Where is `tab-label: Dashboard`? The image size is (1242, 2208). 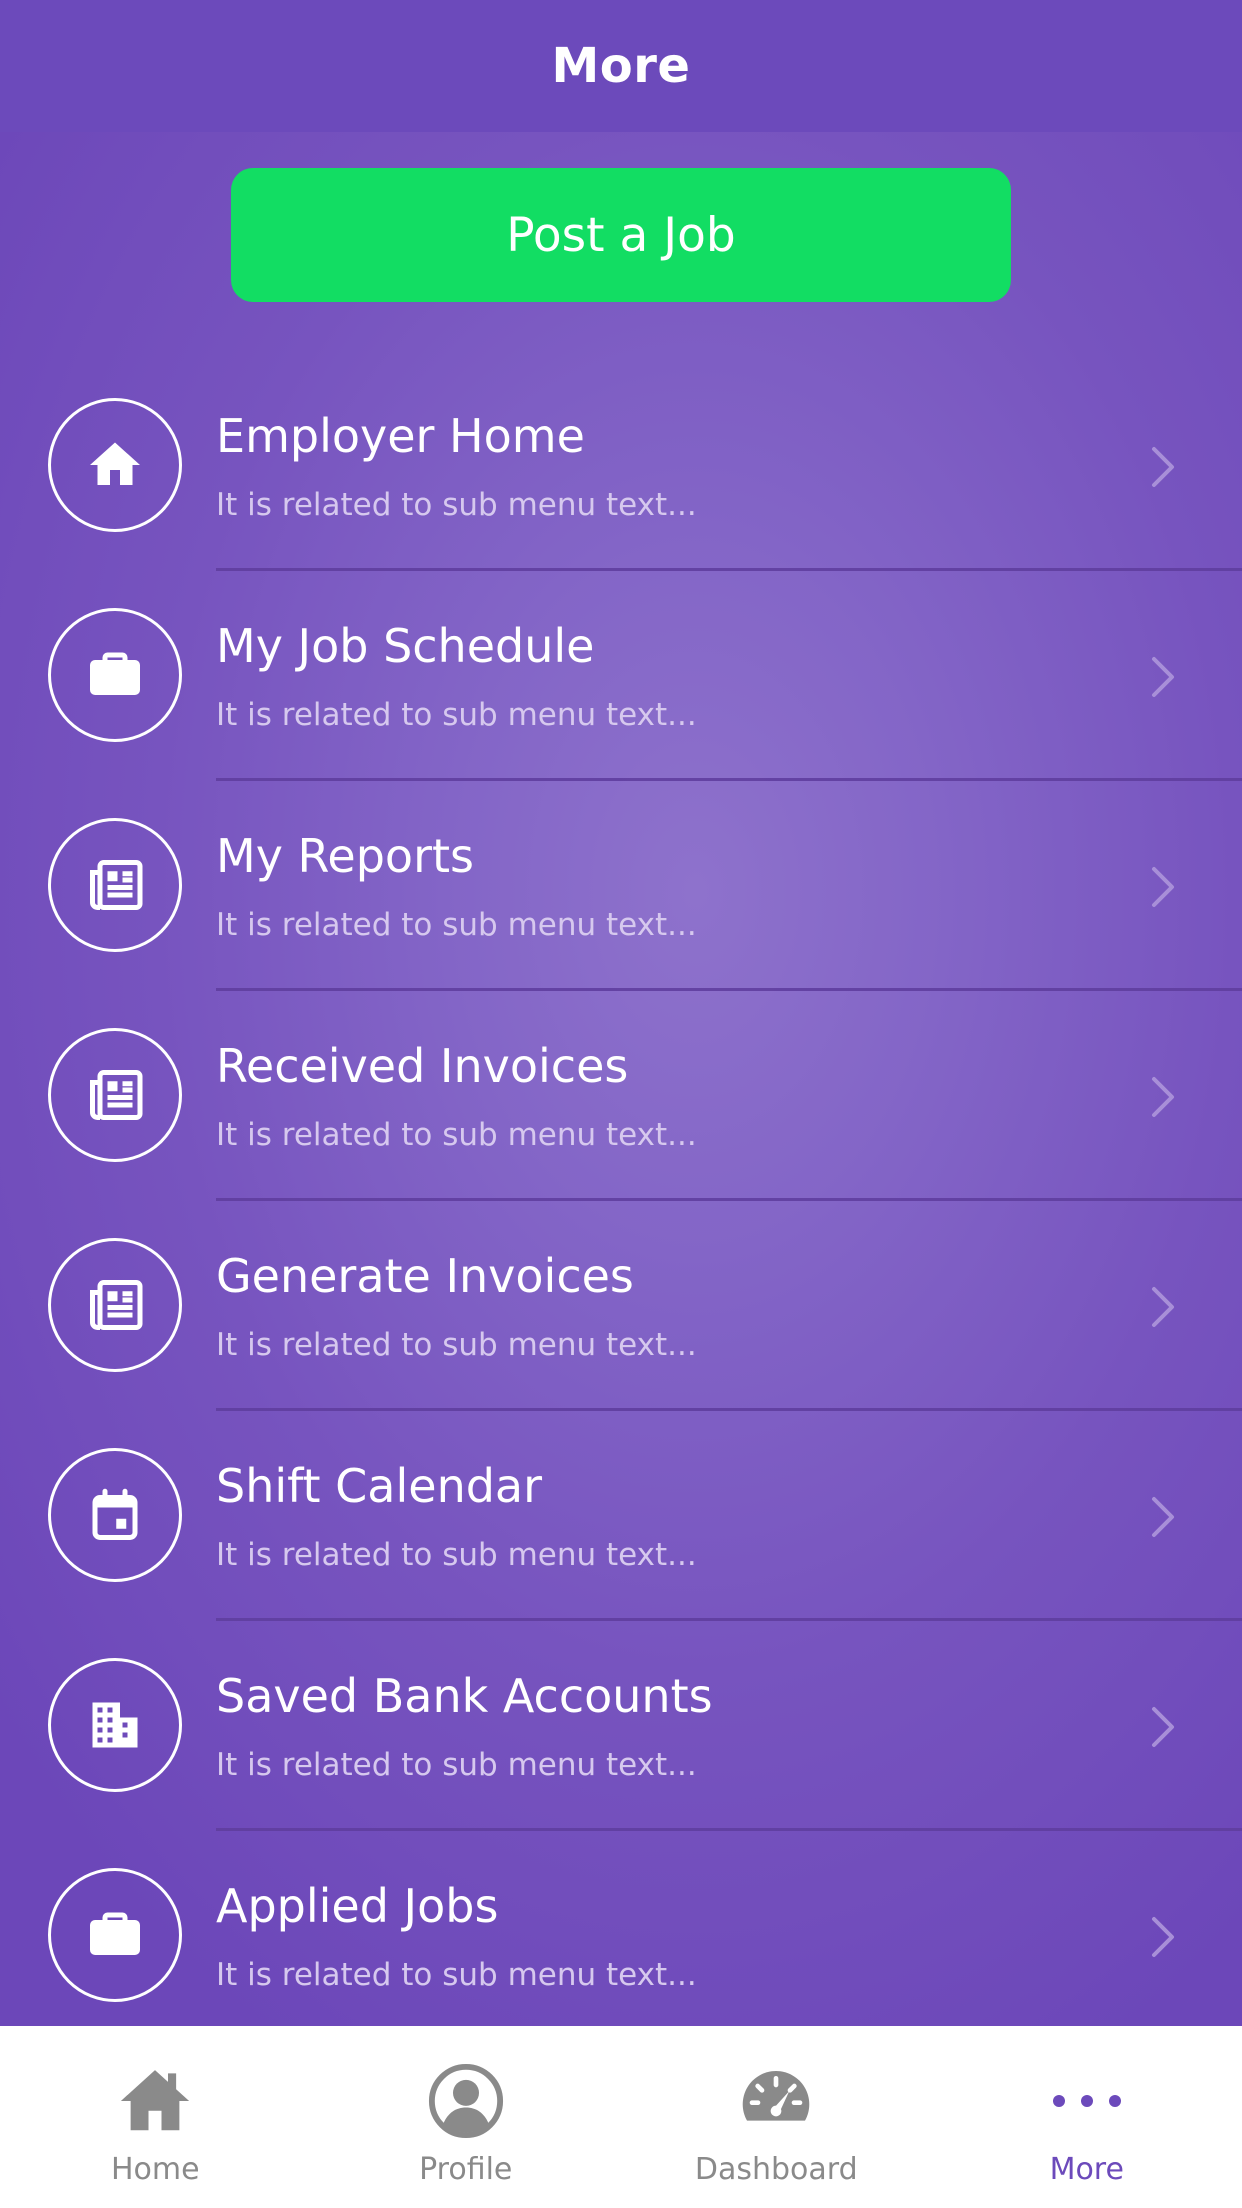 tab-label: Dashboard is located at coordinates (776, 2169).